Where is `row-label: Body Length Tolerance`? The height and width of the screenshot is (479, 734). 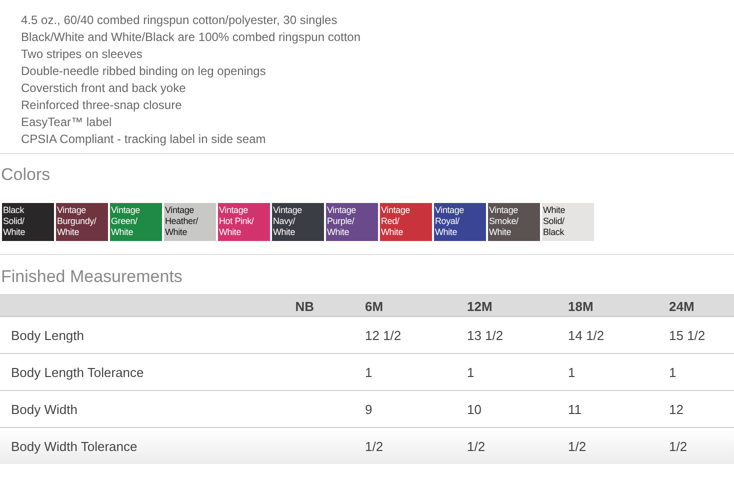
row-label: Body Length Tolerance is located at coordinates (77, 372).